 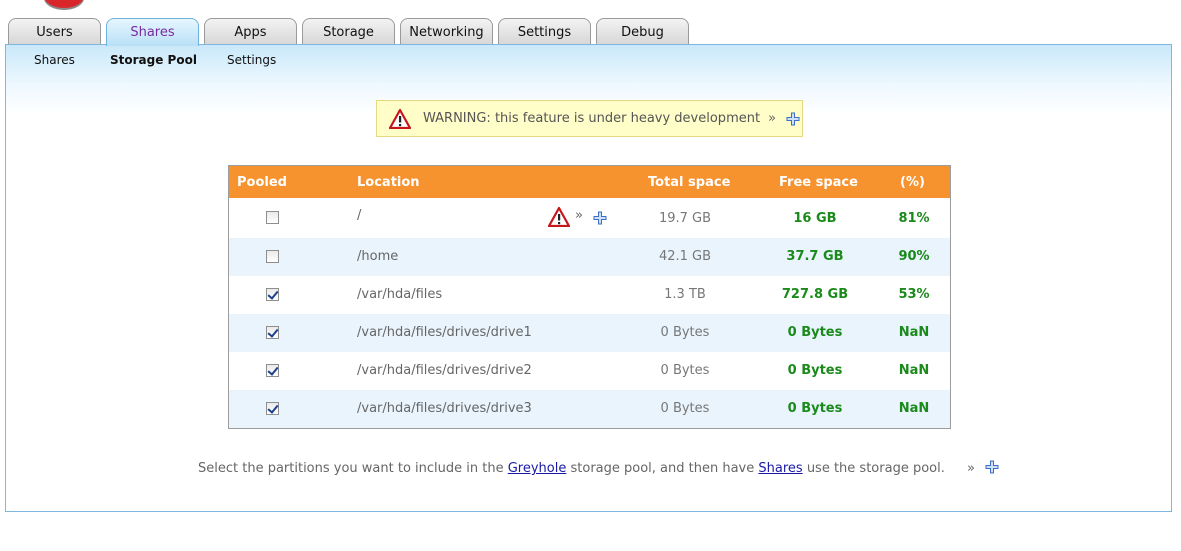 I want to click on tab-settings: Settings, so click(x=544, y=31).